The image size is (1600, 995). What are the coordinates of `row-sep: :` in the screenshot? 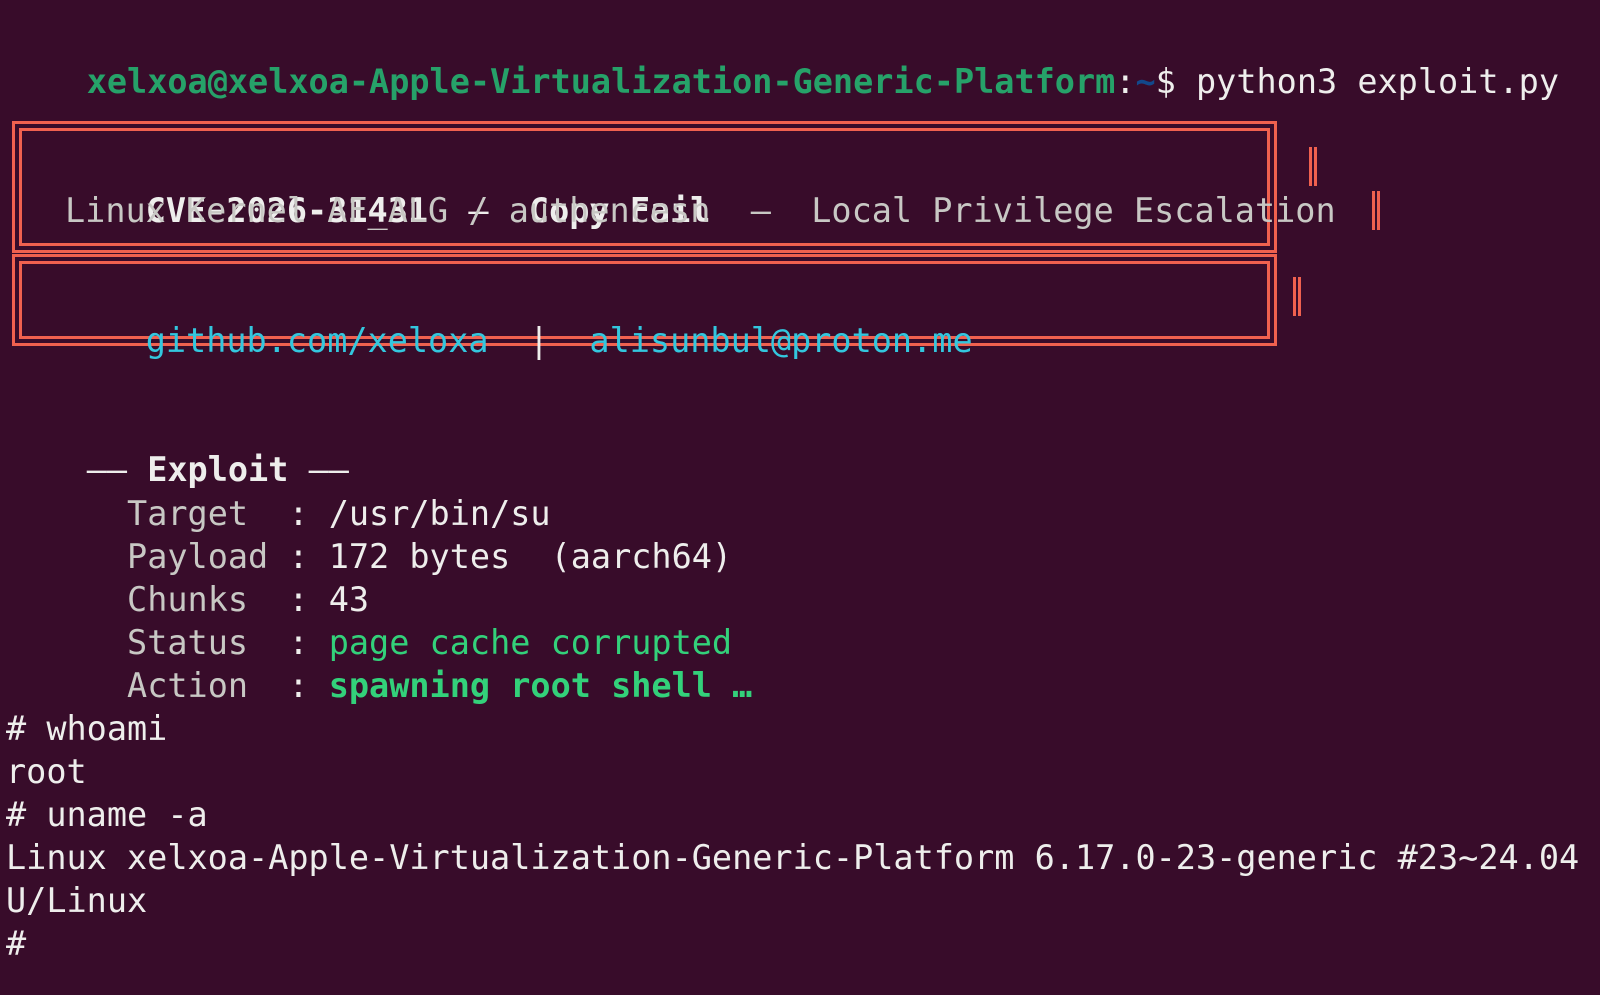 It's located at (308, 685).